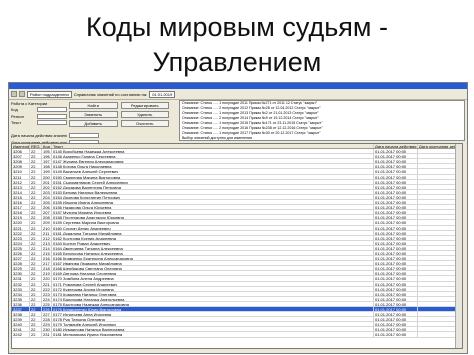 This screenshot has height=355, width=474. What do you see at coordinates (47, 293) in the screenshot?
I see `cell-code: 223` at bounding box center [47, 293].